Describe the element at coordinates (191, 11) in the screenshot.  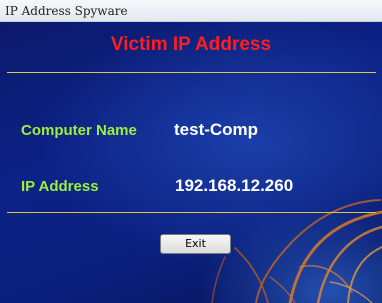
I see `window-titlebar: IP Address Spyware` at that location.